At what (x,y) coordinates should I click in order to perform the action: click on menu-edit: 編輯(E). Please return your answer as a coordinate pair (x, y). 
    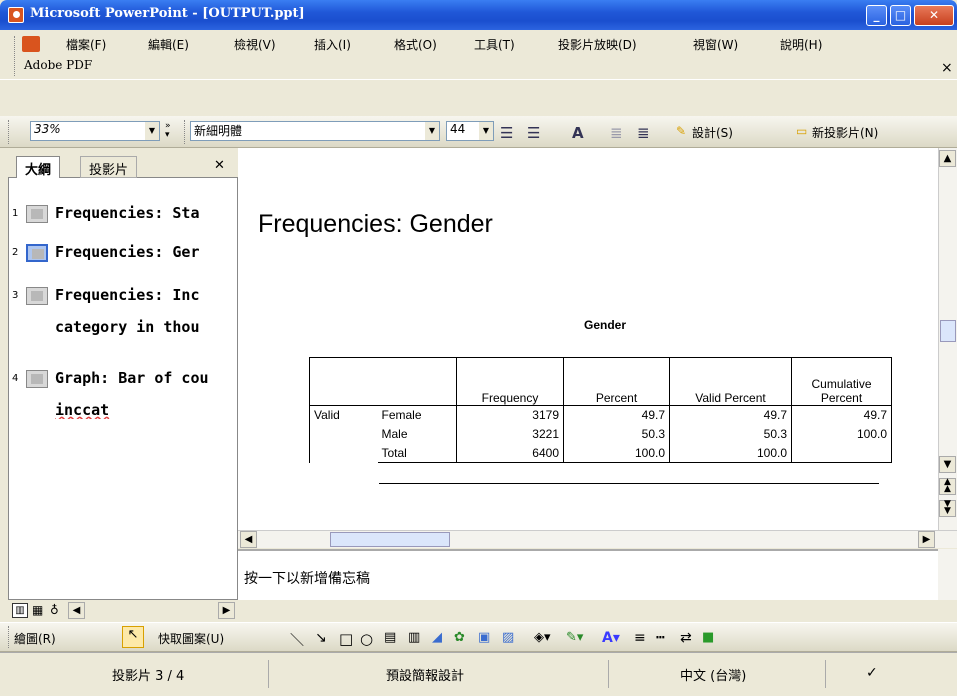
    Looking at the image, I should click on (168, 44).